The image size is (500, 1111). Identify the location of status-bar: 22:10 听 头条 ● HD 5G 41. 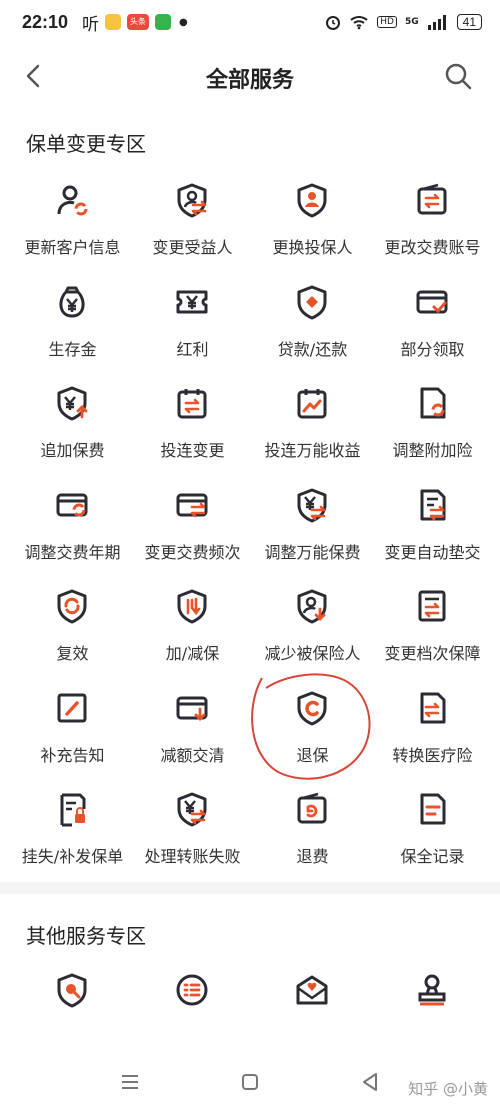
(250, 22).